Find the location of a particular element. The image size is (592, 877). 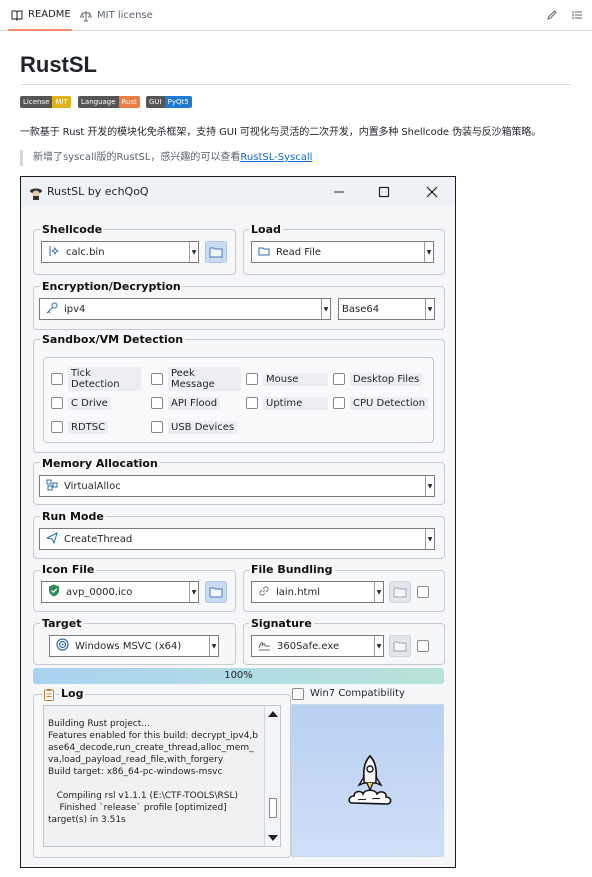

build-progress-bar: 100% is located at coordinates (238, 676).